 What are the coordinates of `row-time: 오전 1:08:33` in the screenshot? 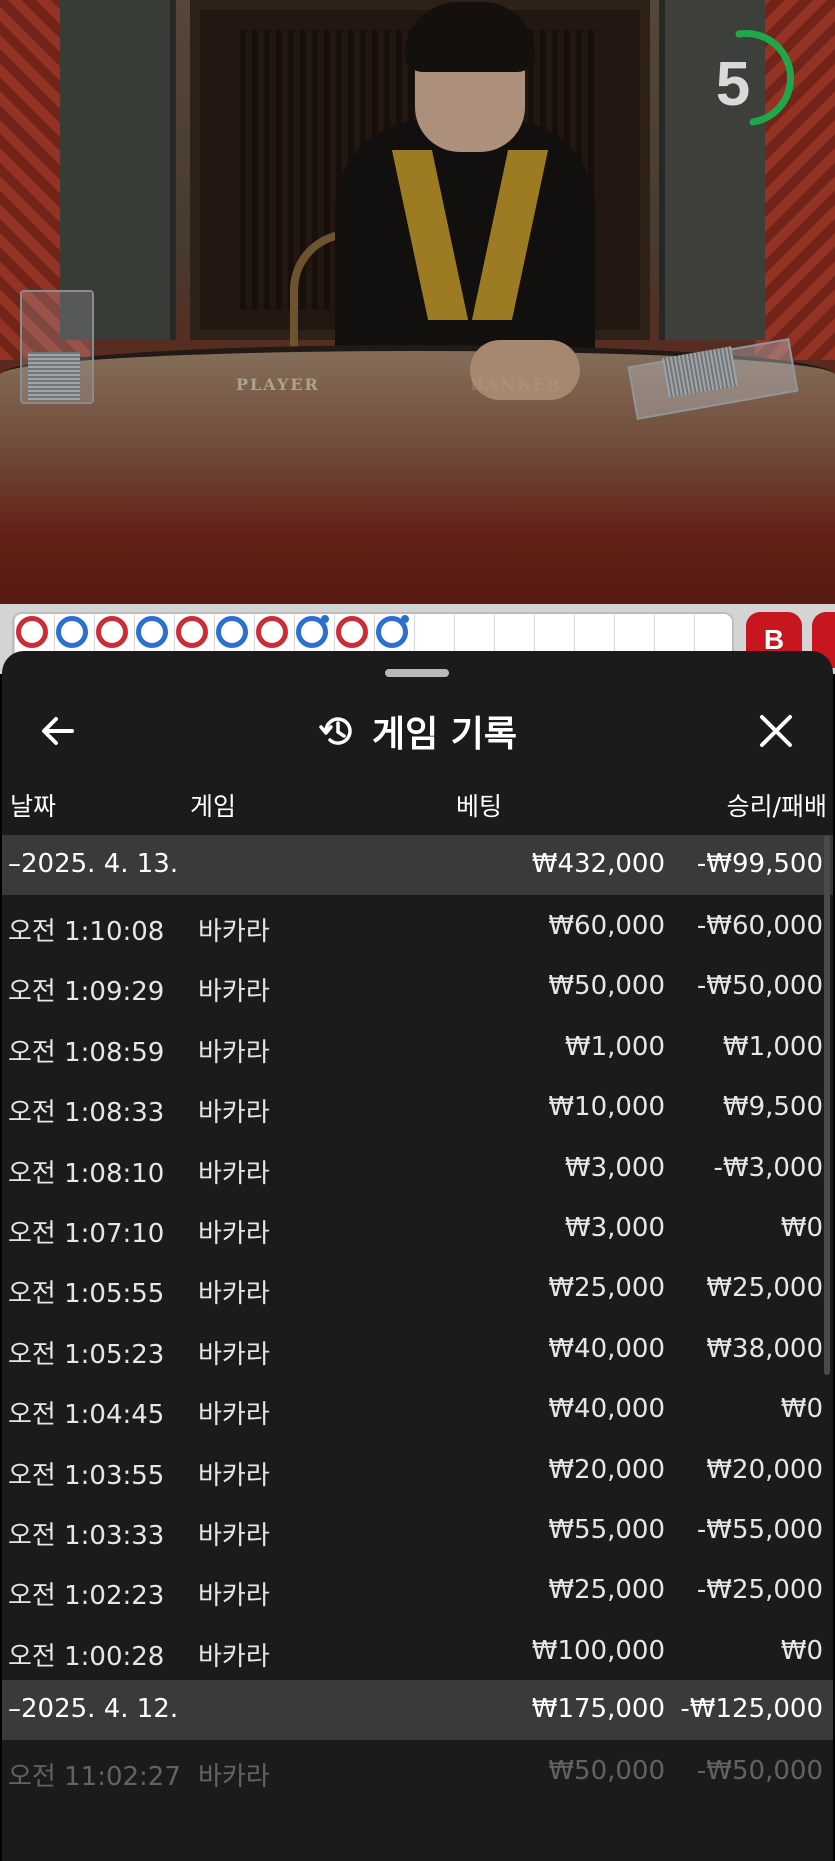 It's located at (86, 1113).